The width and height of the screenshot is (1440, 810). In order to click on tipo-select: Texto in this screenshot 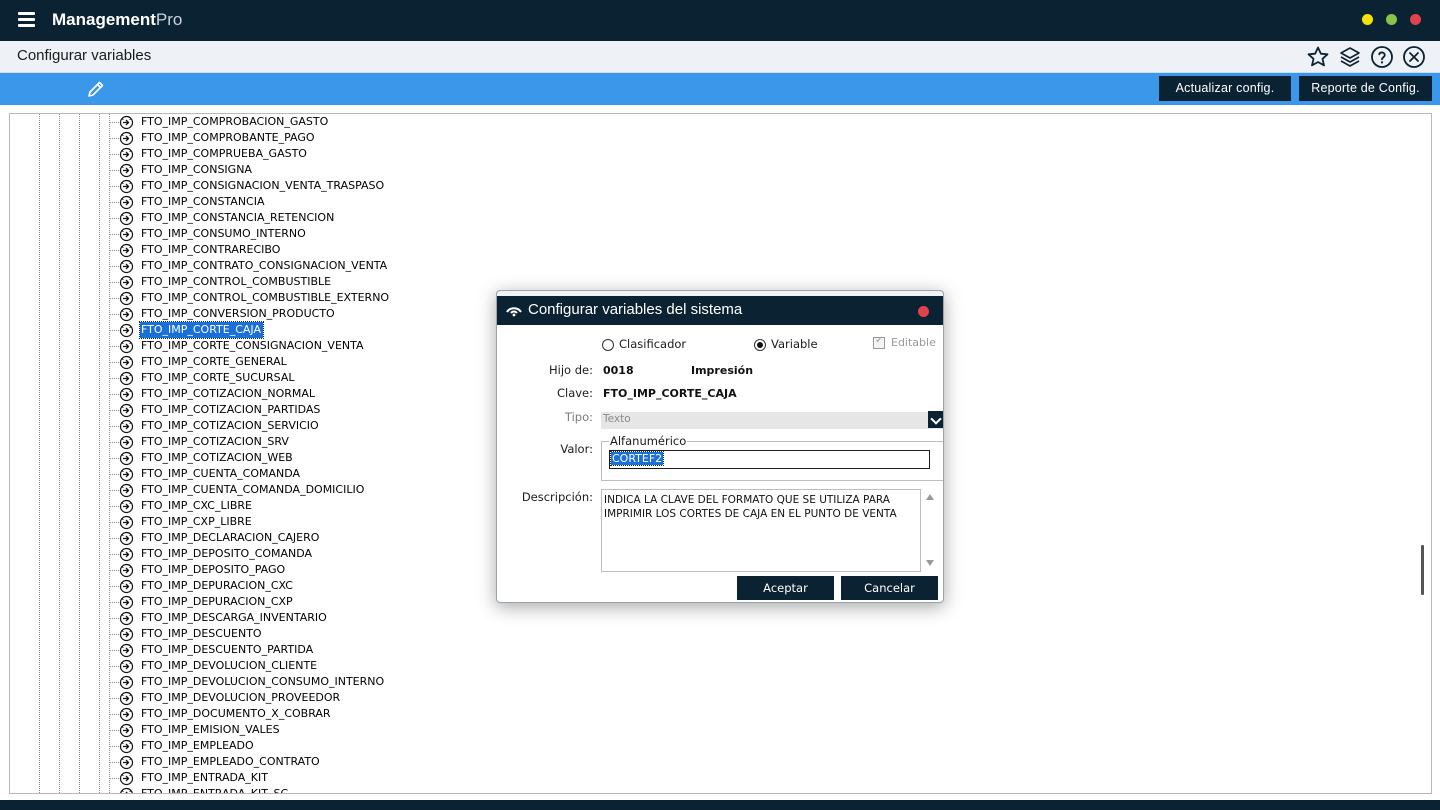, I will do `click(772, 420)`.